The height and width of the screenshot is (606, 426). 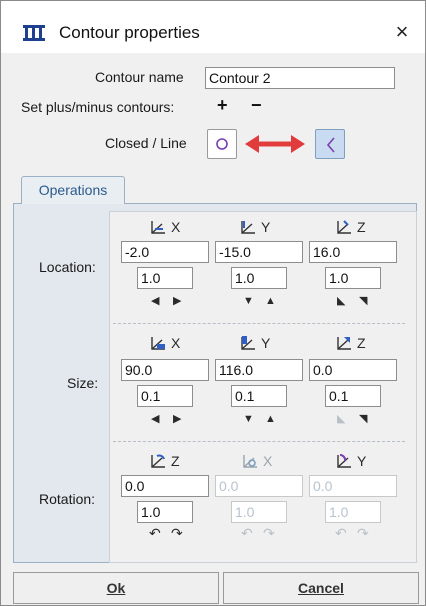 What do you see at coordinates (177, 301) in the screenshot?
I see `location-x-increase-arrow: ▶` at bounding box center [177, 301].